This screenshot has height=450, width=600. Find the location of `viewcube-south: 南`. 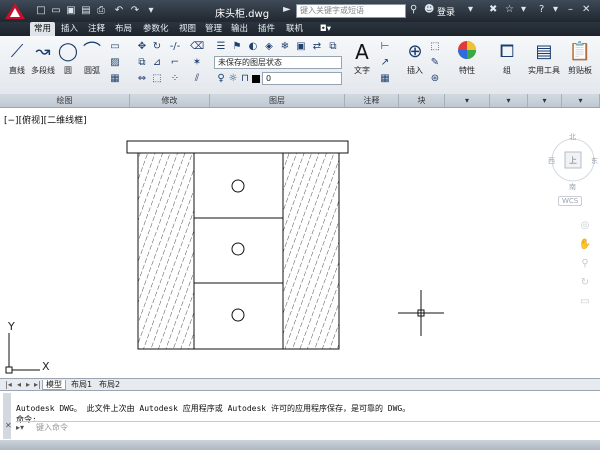

viewcube-south: 南 is located at coordinates (572, 187).